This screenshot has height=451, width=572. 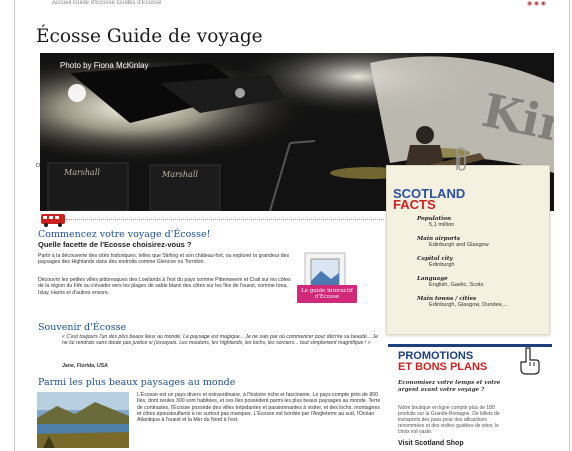 What do you see at coordinates (442, 225) in the screenshot?
I see `fact-value: 5,1 million` at bounding box center [442, 225].